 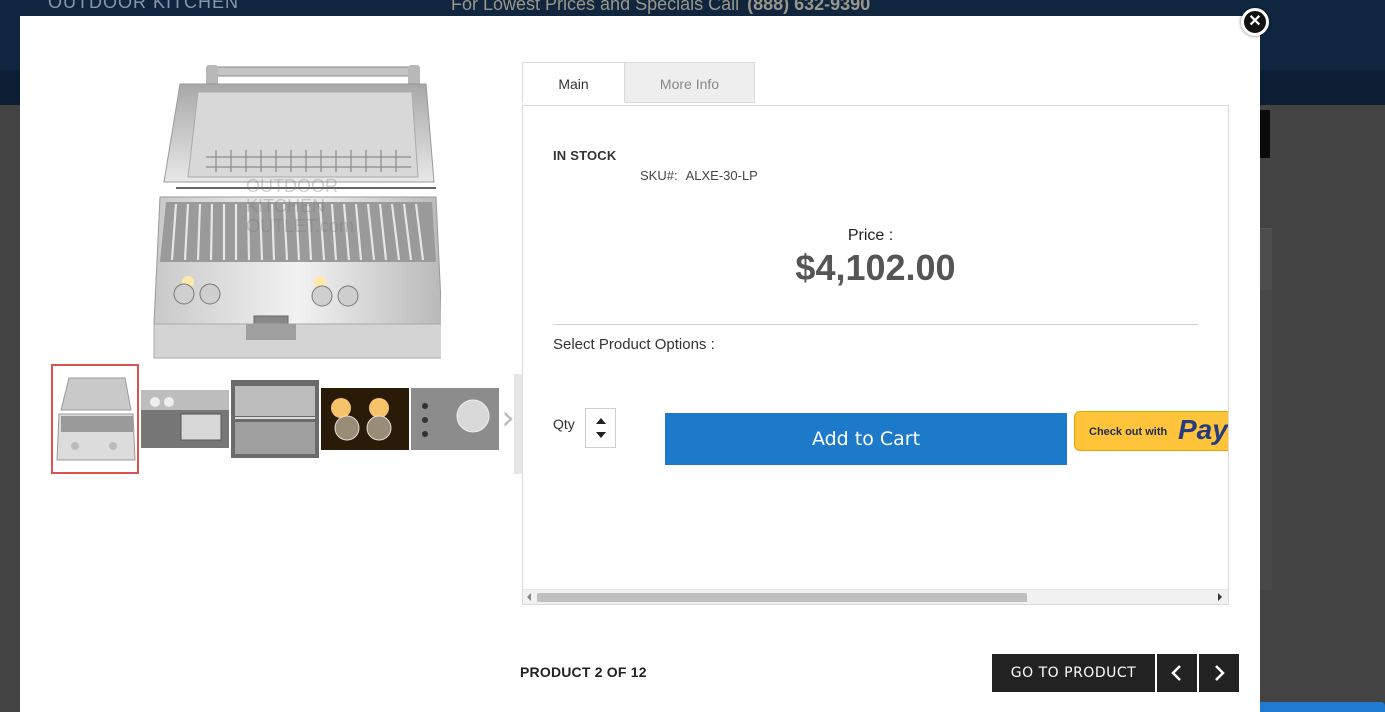 What do you see at coordinates (875, 267) in the screenshot?
I see `price-value: $4,102.00` at bounding box center [875, 267].